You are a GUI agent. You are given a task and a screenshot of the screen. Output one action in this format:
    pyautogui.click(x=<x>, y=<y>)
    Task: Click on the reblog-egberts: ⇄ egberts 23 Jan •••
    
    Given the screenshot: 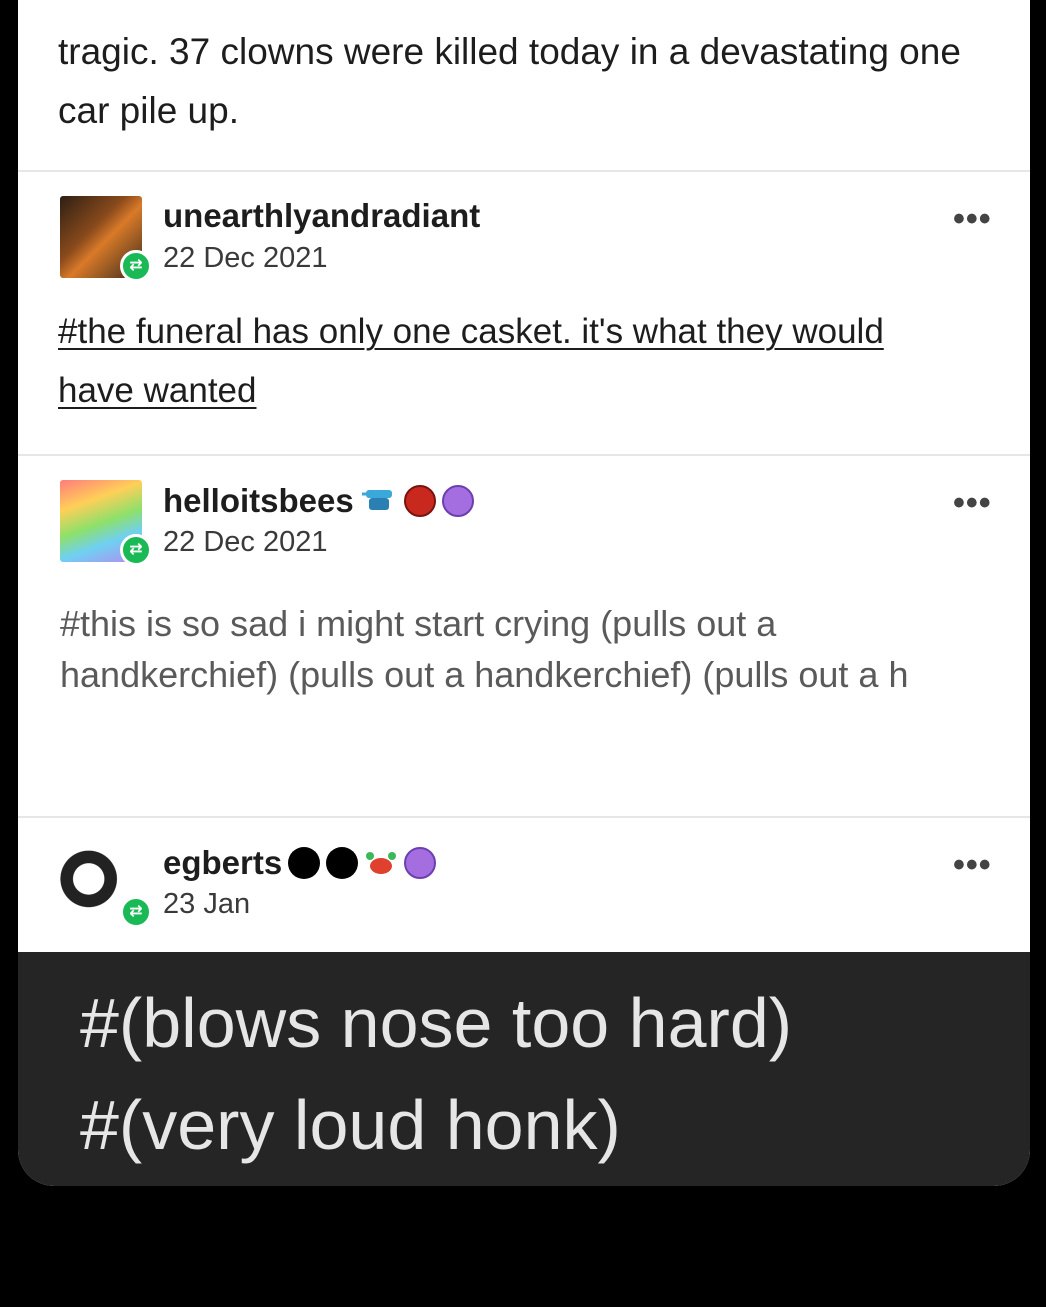 What is the action you would take?
    pyautogui.click(x=524, y=885)
    